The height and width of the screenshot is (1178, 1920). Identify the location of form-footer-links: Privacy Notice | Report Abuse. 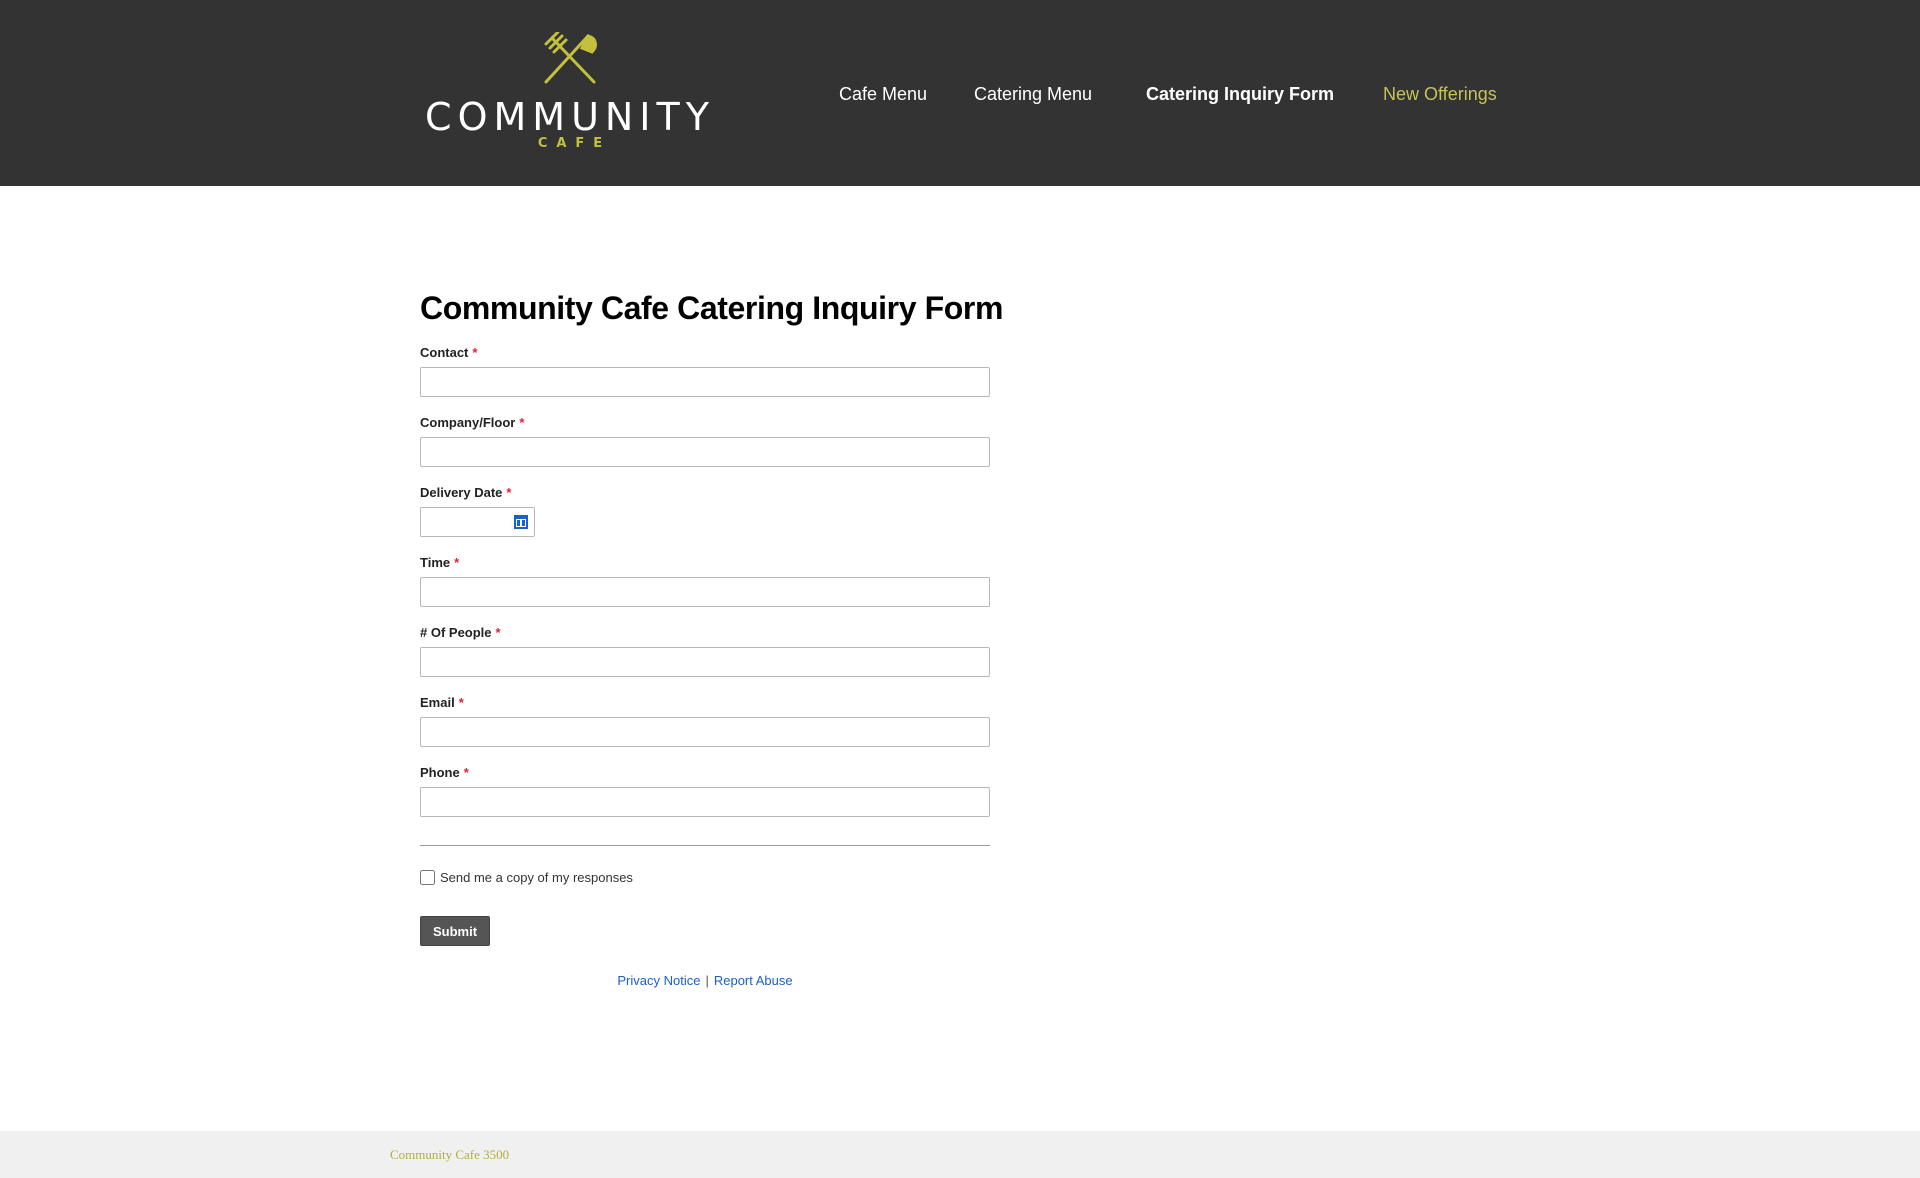
(705, 981).